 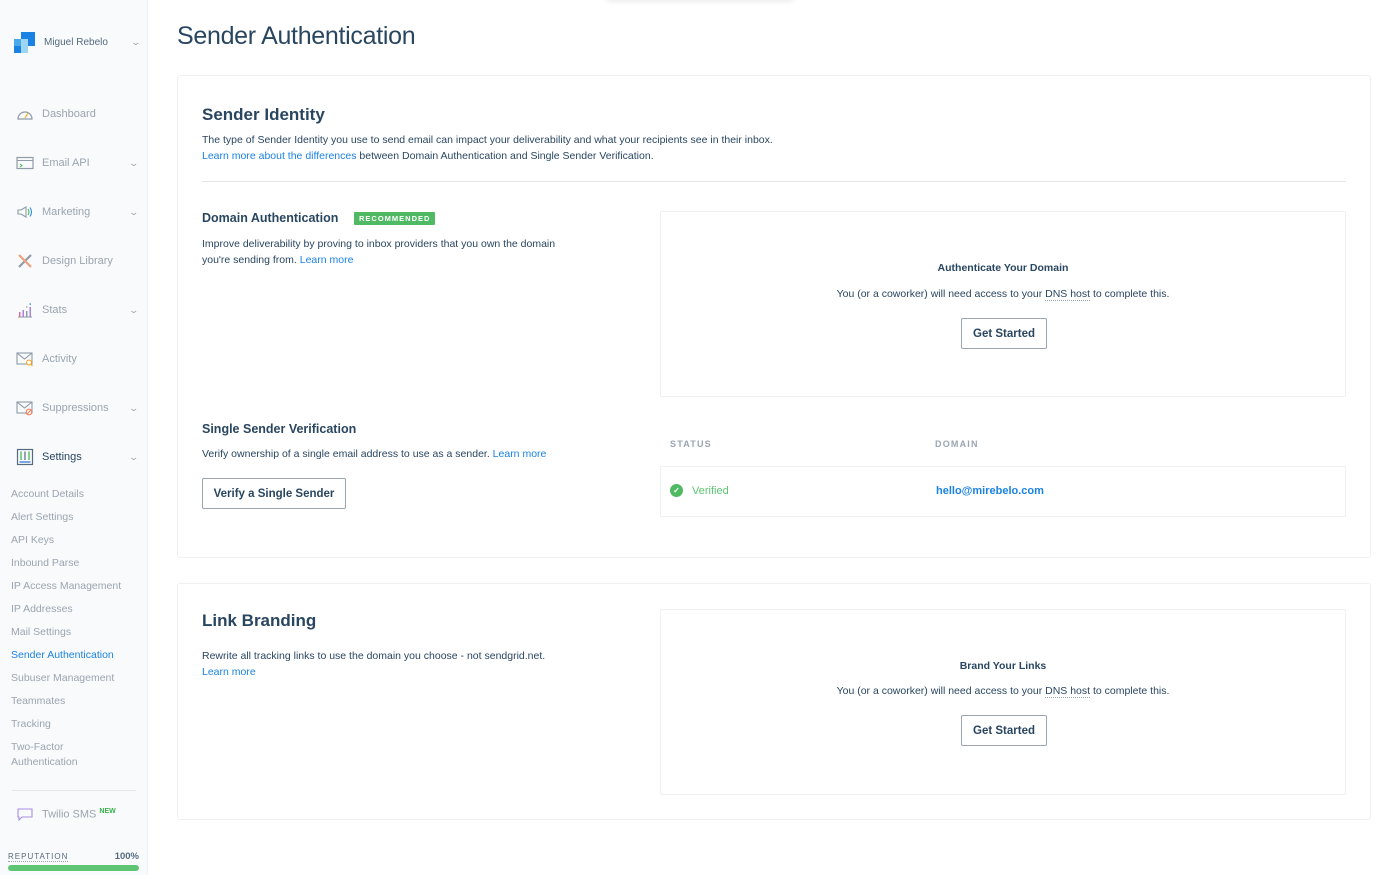 What do you see at coordinates (25, 814) in the screenshot?
I see `chat-bubble-icon` at bounding box center [25, 814].